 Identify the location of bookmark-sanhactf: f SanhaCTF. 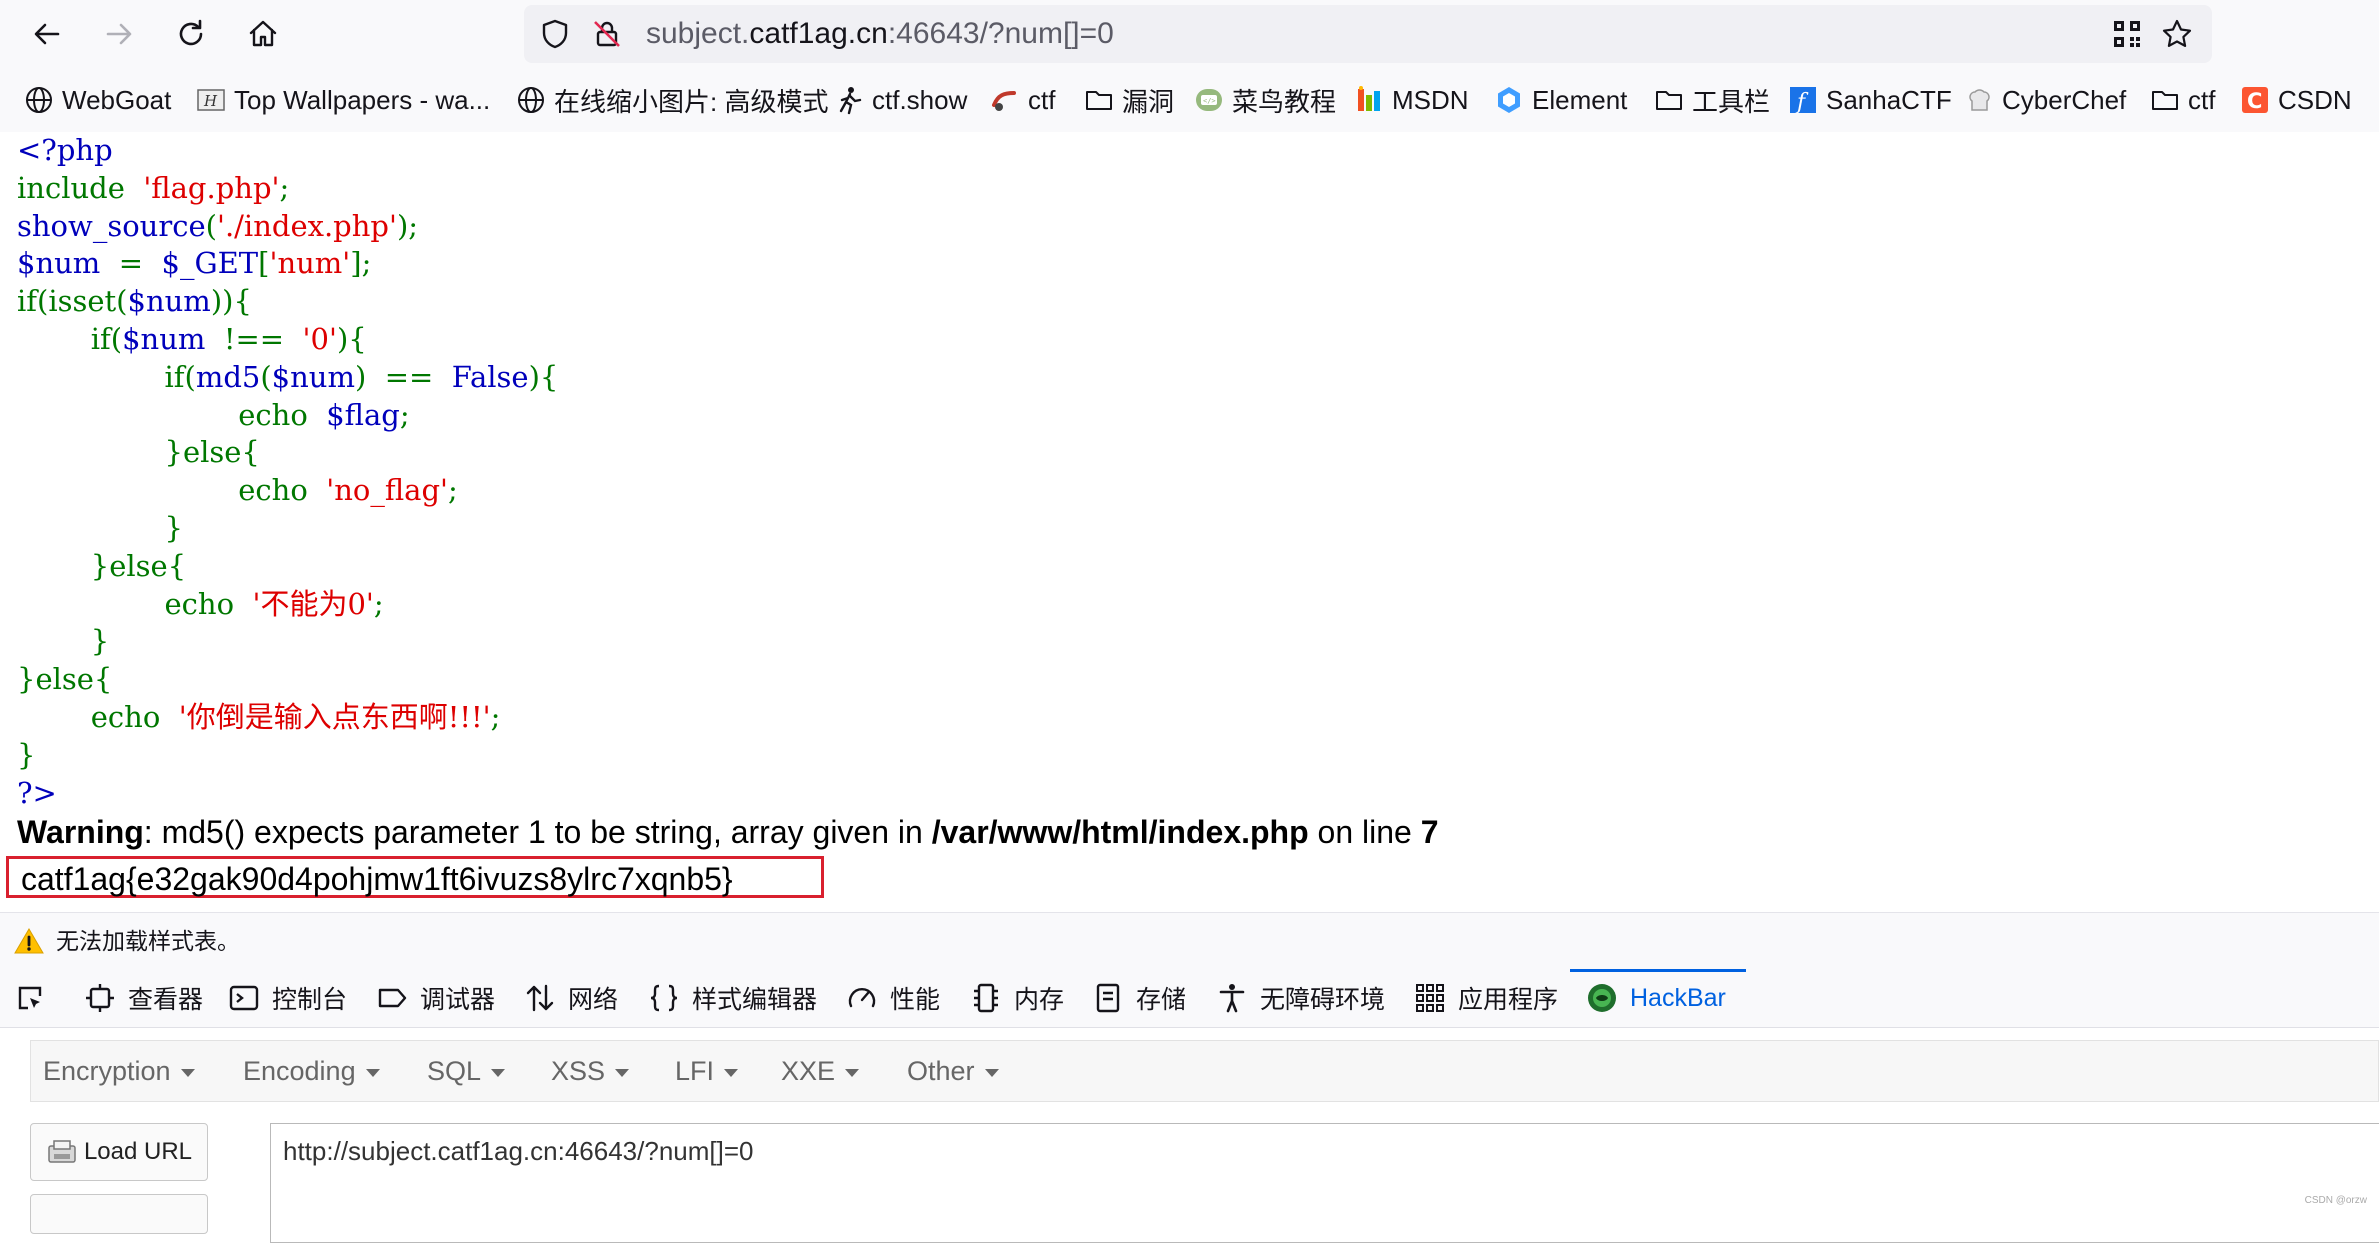
(1870, 100).